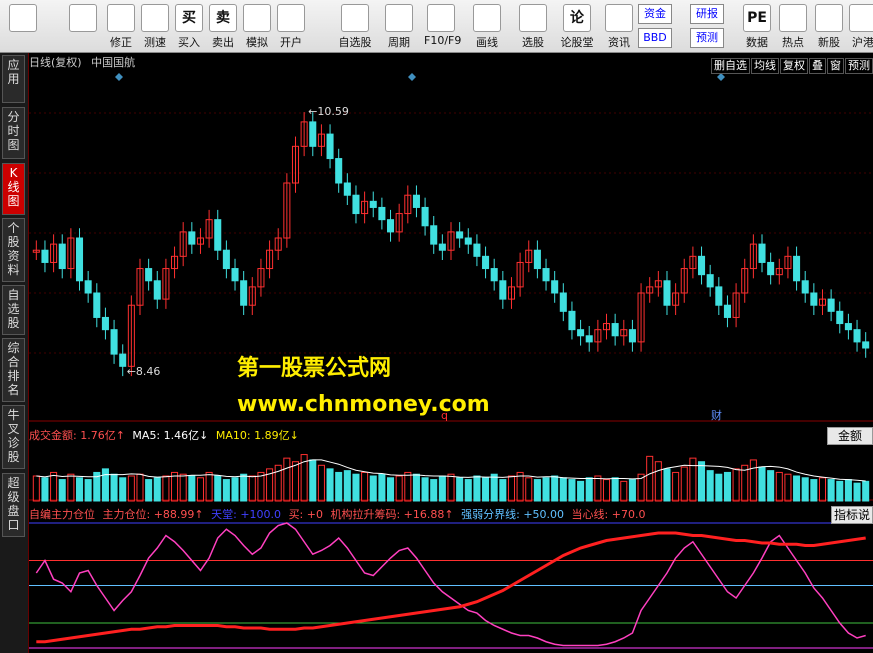 The image size is (873, 653). I want to click on toolbar-button-7: 开户, so click(291, 26).